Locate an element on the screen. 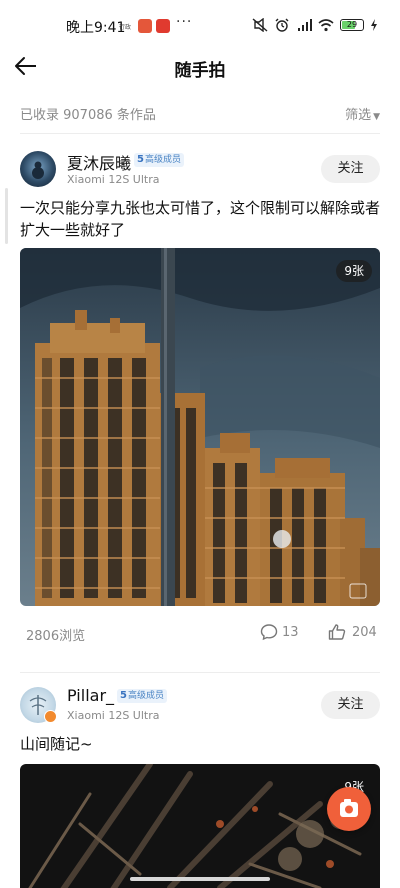 This screenshot has height=888, width=400. battery-level: 29 is located at coordinates (352, 24).